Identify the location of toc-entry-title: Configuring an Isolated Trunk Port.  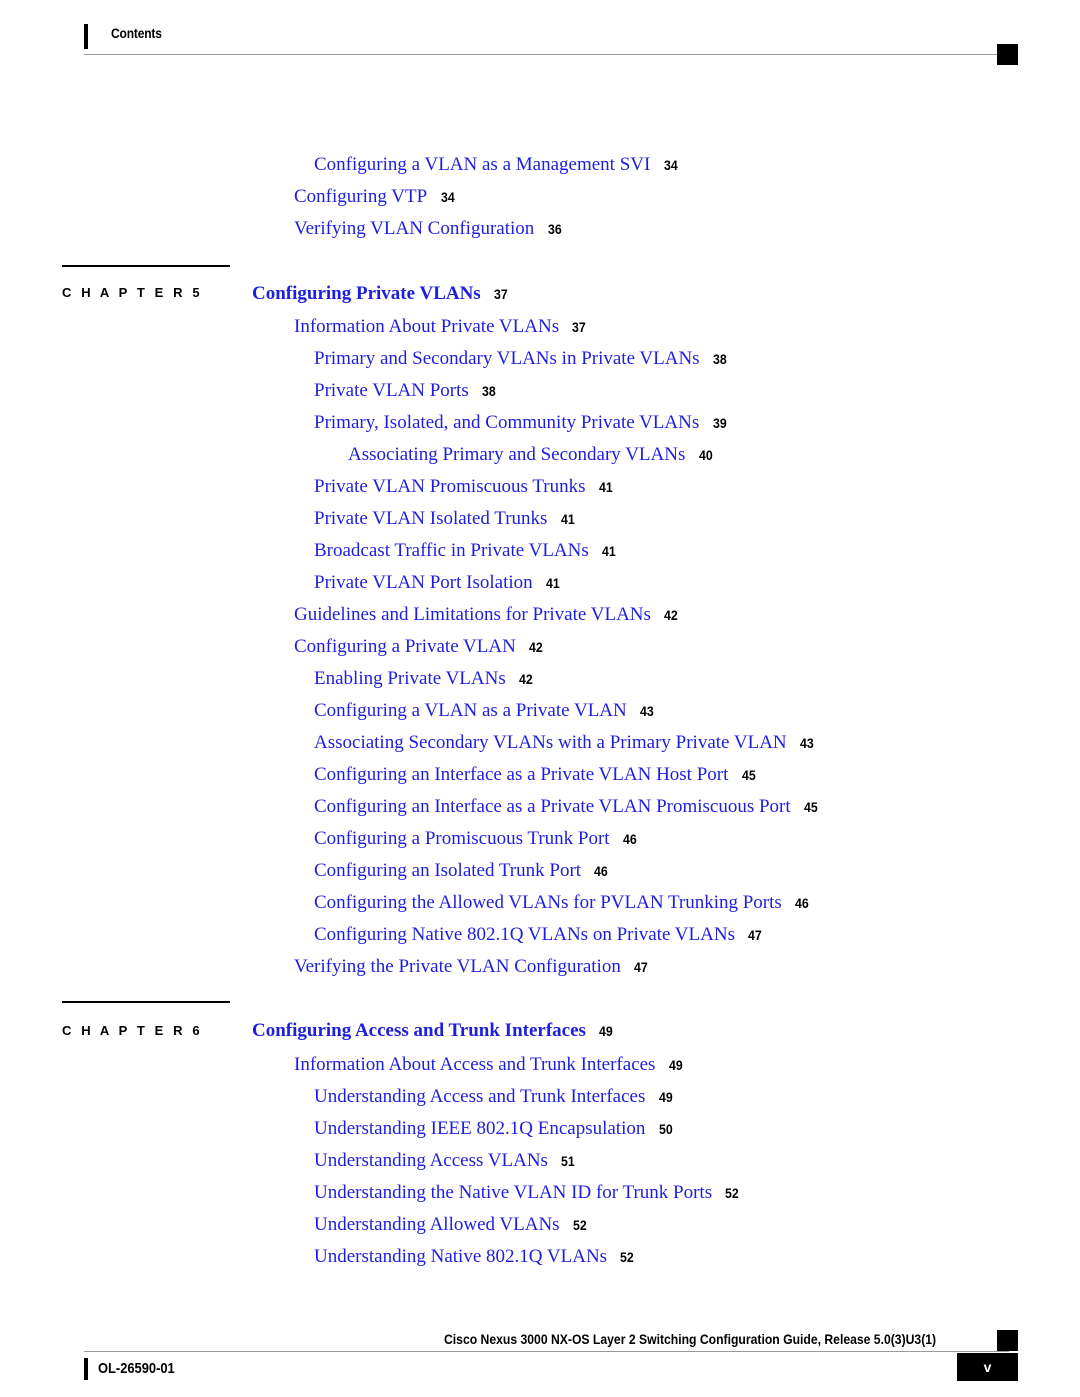
(448, 870).